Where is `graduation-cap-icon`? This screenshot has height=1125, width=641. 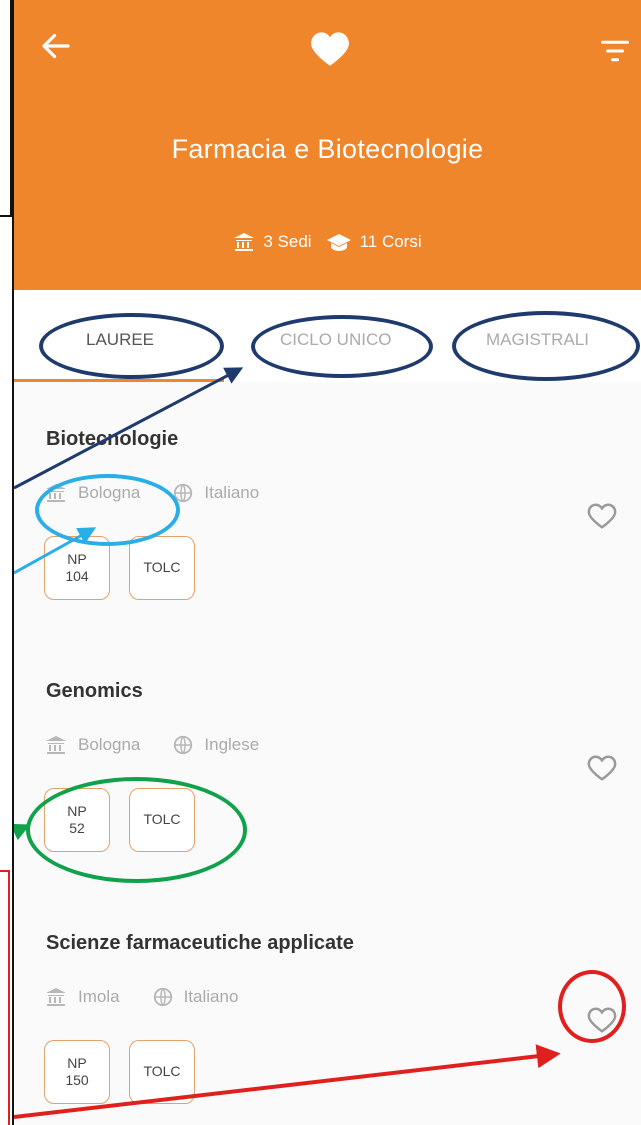 graduation-cap-icon is located at coordinates (338, 242).